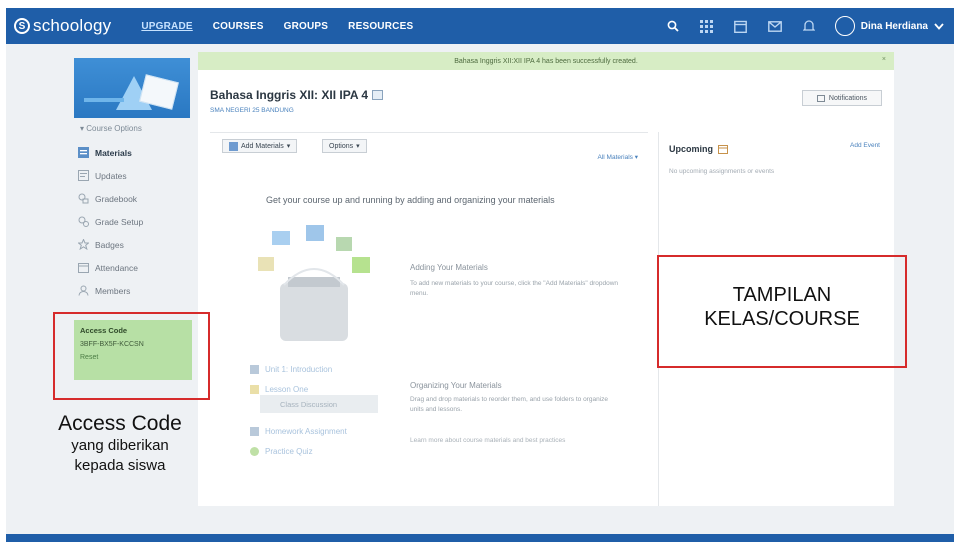 This screenshot has width=954, height=542. I want to click on course-caption-line1: TAMPILAN, so click(782, 295).